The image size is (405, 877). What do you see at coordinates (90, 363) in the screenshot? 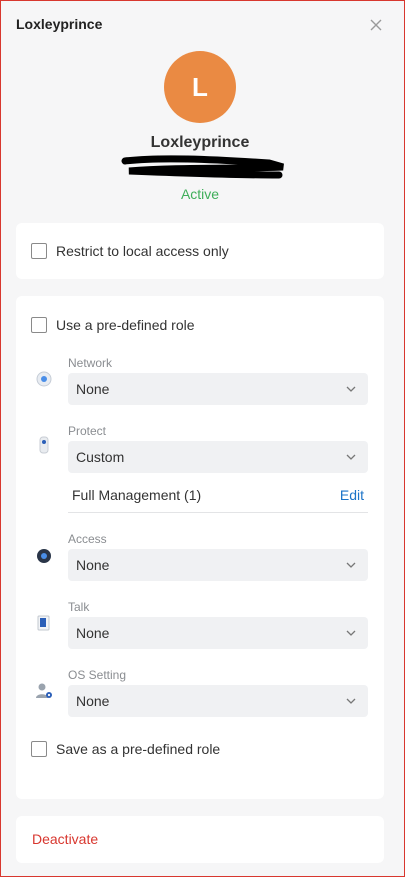
I see `network-label: Network` at bounding box center [90, 363].